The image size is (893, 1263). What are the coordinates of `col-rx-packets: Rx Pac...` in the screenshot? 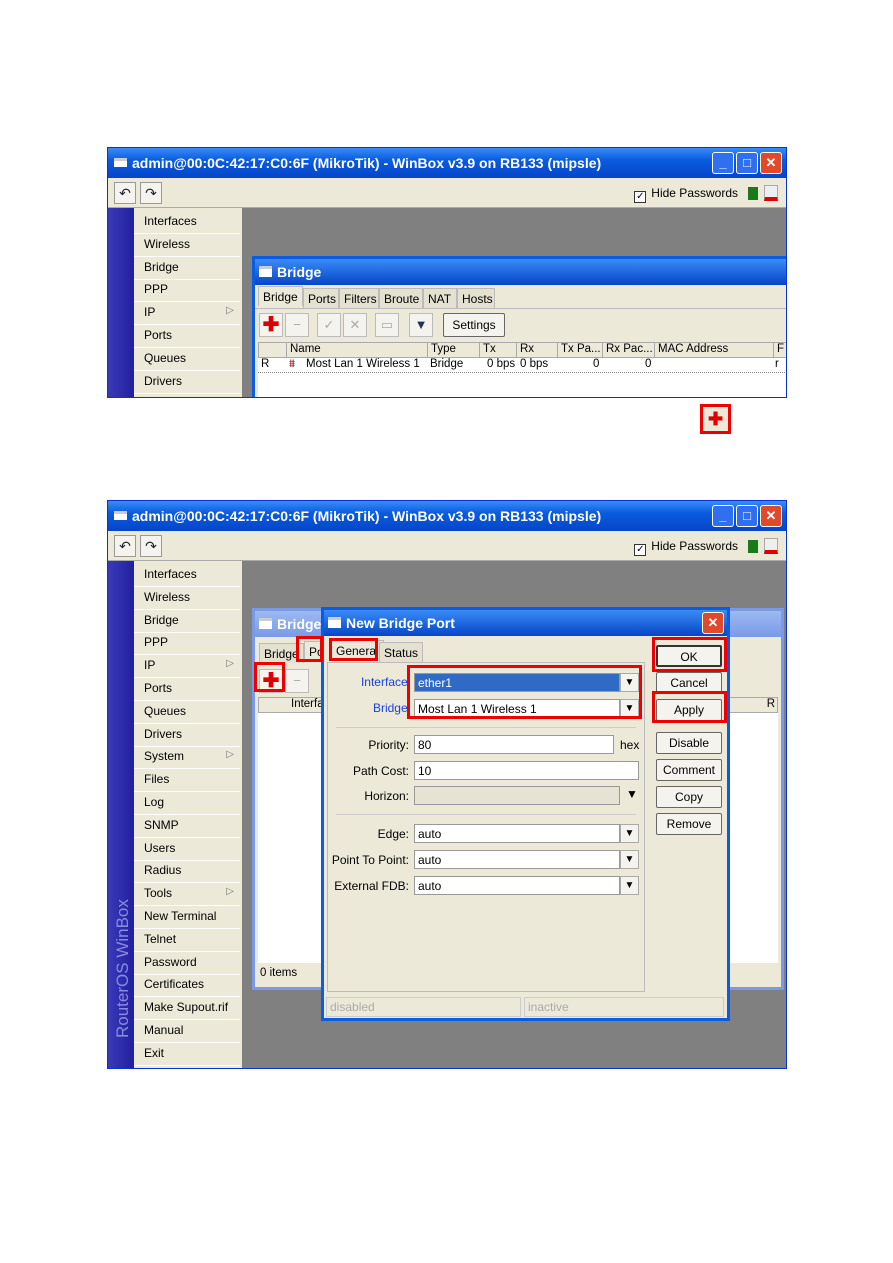 It's located at (629, 350).